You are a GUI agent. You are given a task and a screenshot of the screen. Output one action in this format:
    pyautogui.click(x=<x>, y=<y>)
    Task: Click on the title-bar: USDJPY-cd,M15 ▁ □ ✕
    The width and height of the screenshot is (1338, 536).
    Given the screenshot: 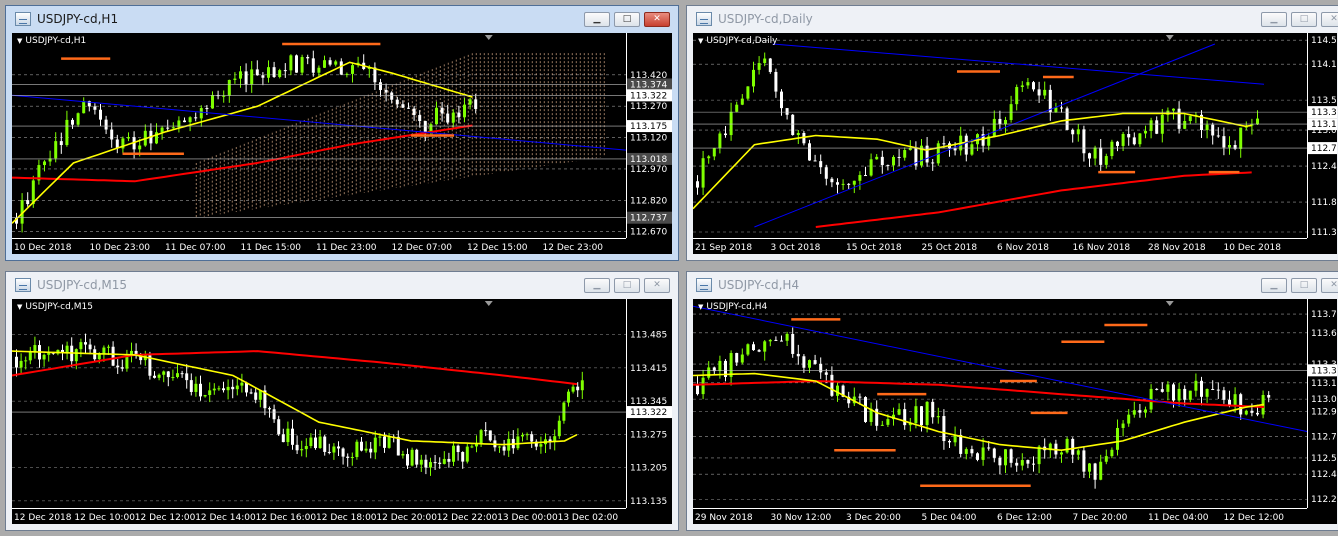 What is the action you would take?
    pyautogui.click(x=342, y=285)
    